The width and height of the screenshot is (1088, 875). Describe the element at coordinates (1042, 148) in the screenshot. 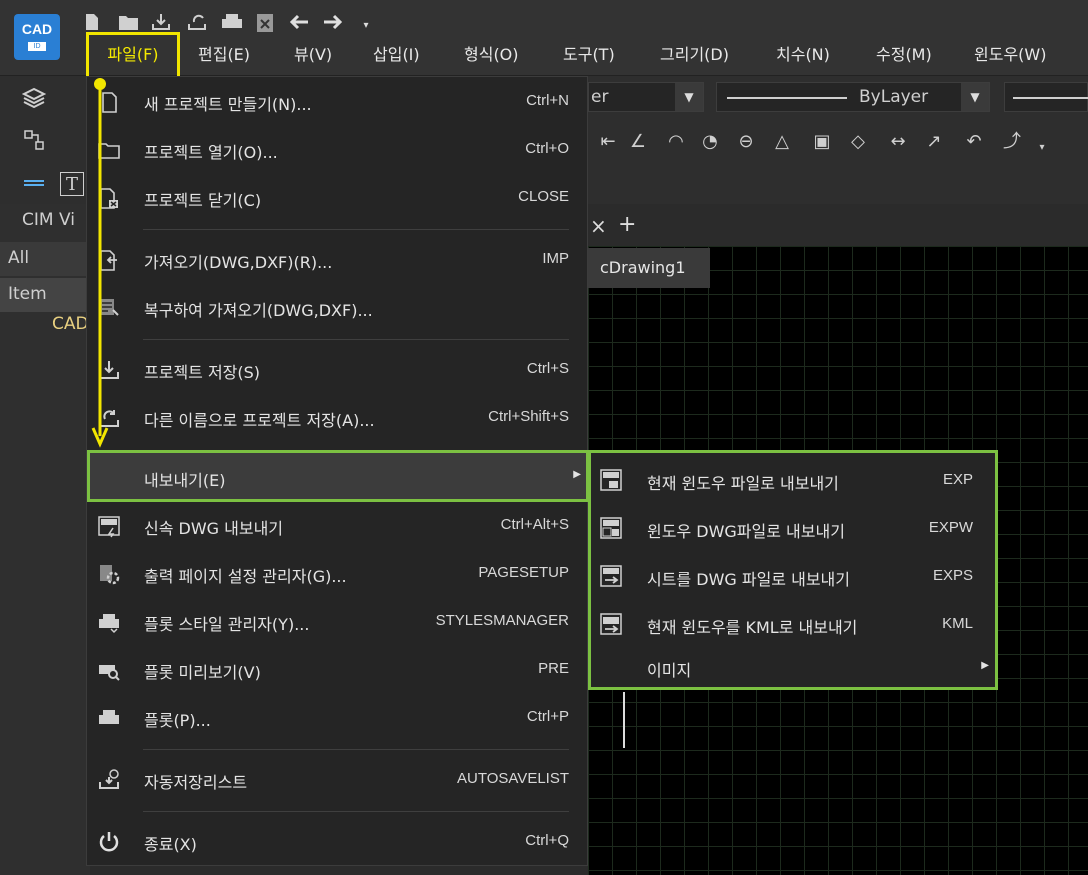

I see `toolbar-overflow-icon: ▾` at that location.